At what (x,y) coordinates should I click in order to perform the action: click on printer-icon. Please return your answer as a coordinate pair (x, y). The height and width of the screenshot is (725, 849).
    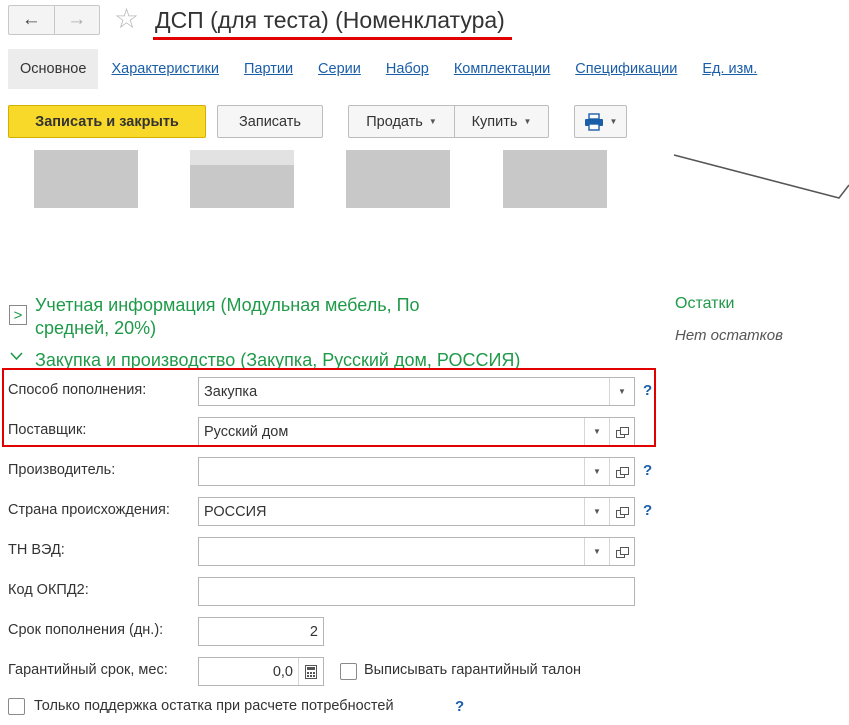
    Looking at the image, I should click on (593, 121).